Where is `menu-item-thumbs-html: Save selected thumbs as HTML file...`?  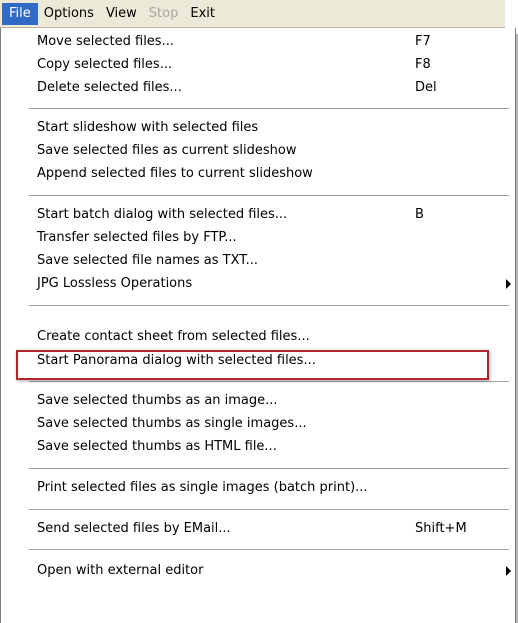 menu-item-thumbs-html: Save selected thumbs as HTML file... is located at coordinates (157, 447).